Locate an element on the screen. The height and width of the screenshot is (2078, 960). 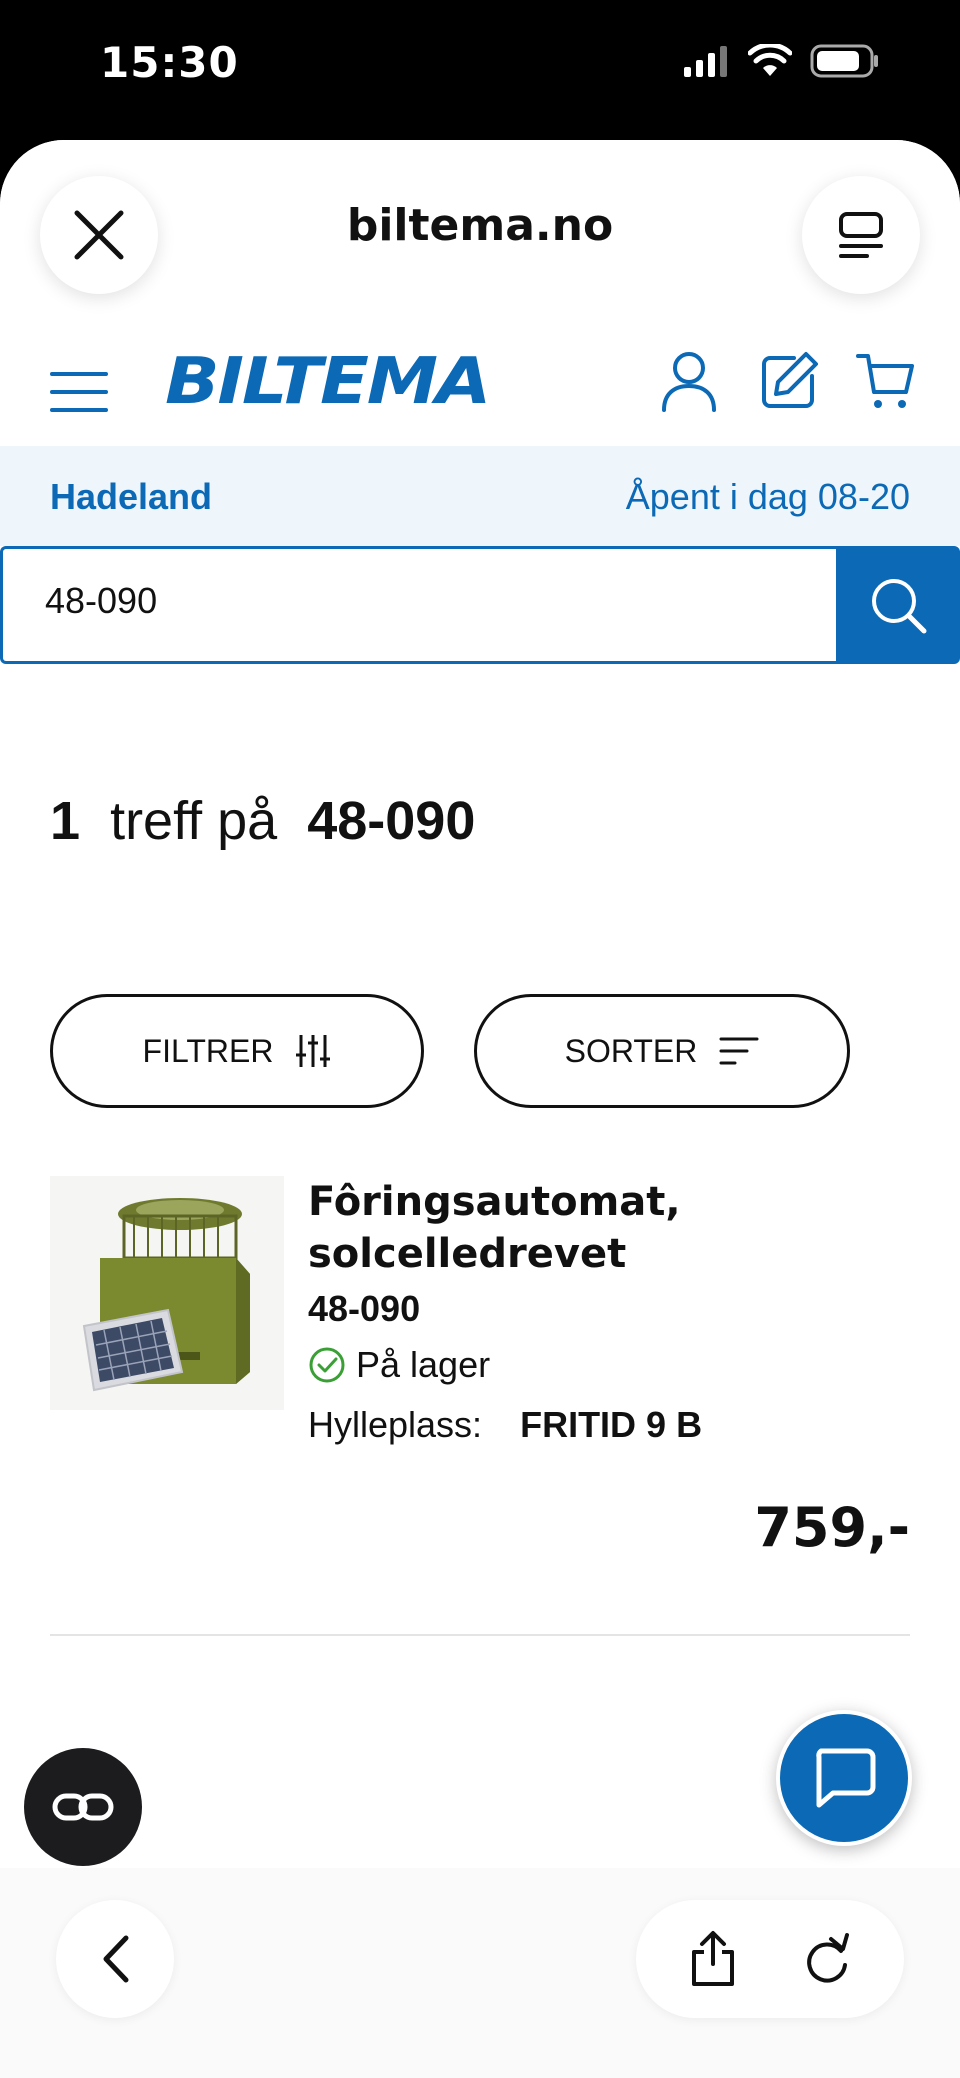
sort-icon is located at coordinates (739, 1051).